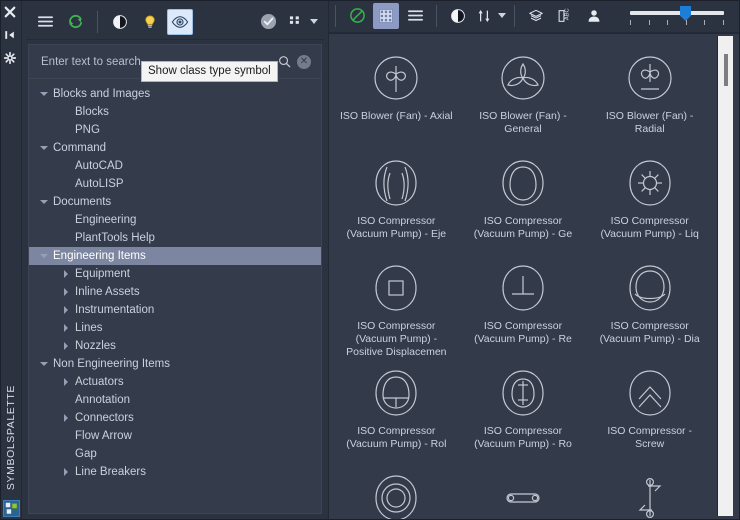  I want to click on tree-item: Line Breakers, so click(175, 472).